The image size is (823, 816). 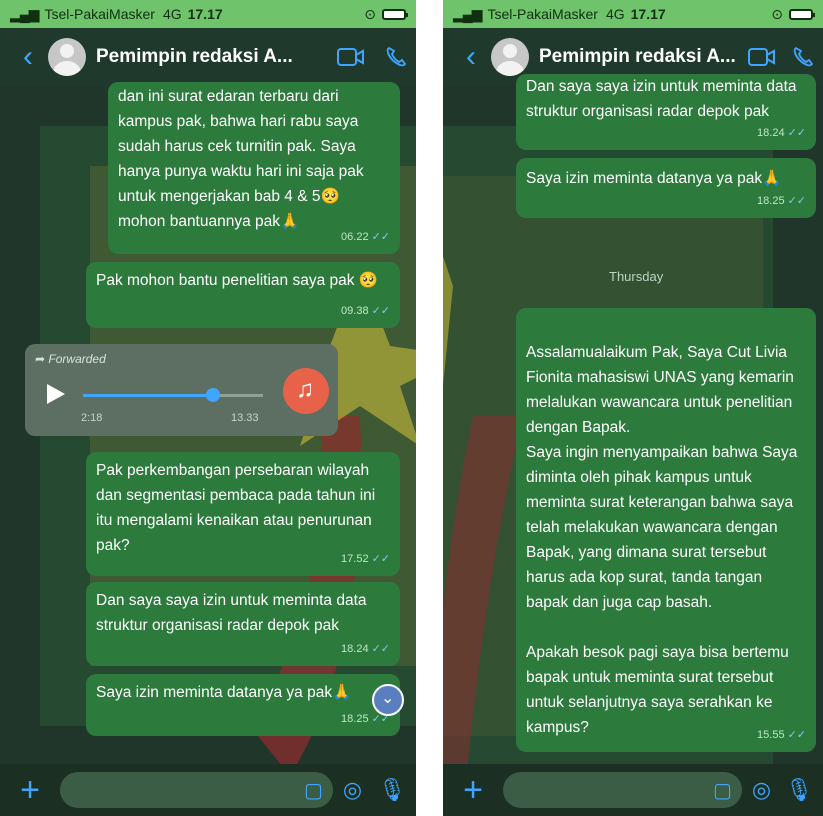 I want to click on voice-message-bubble: ➦ Forwarded 2:18 13.33 ♫, so click(x=181, y=390).